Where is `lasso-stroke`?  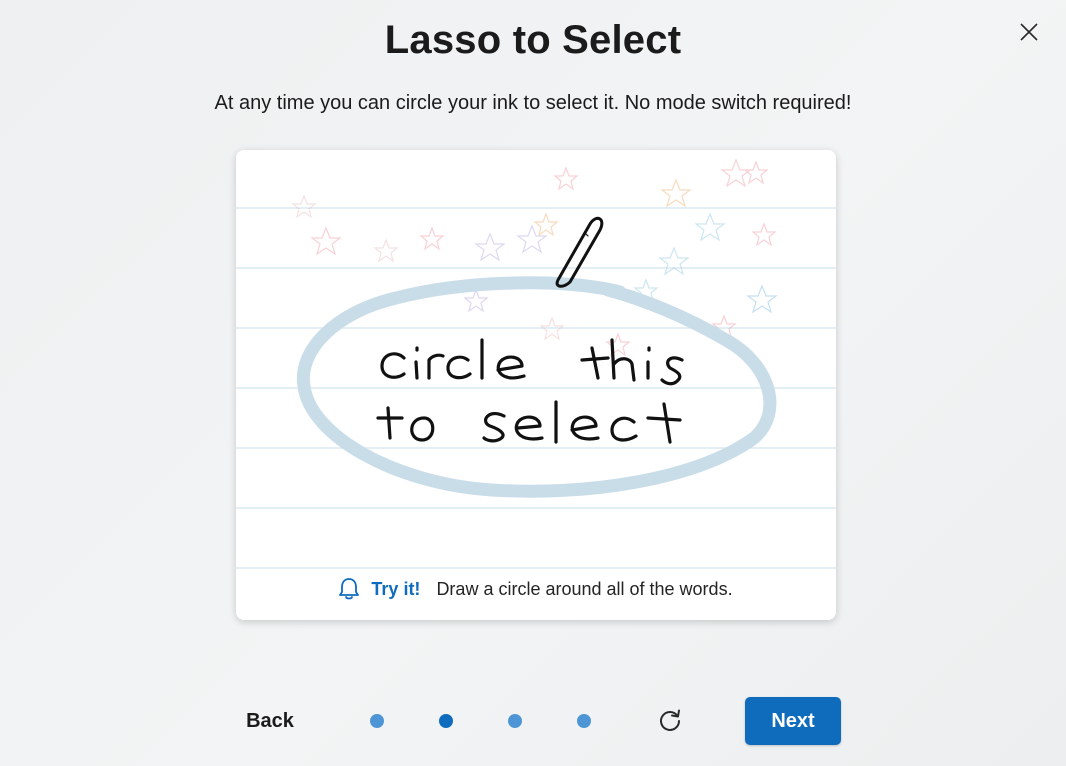
lasso-stroke is located at coordinates (536, 387).